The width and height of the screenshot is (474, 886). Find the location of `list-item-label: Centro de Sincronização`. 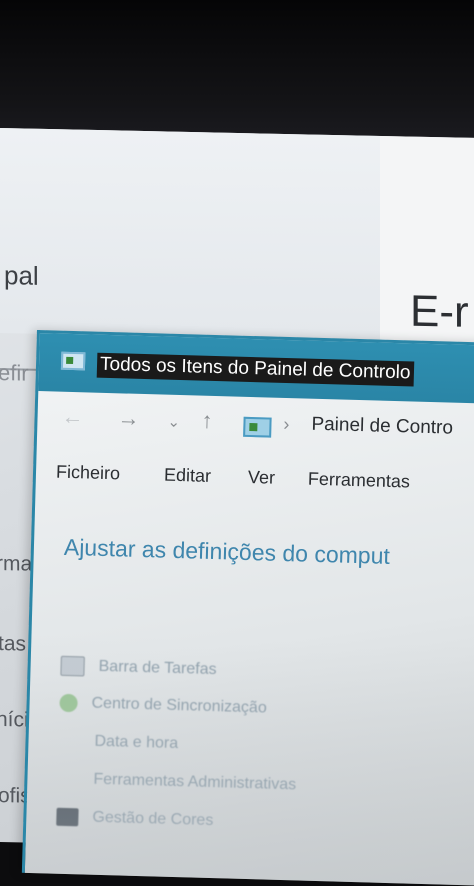

list-item-label: Centro de Sincronização is located at coordinates (179, 705).